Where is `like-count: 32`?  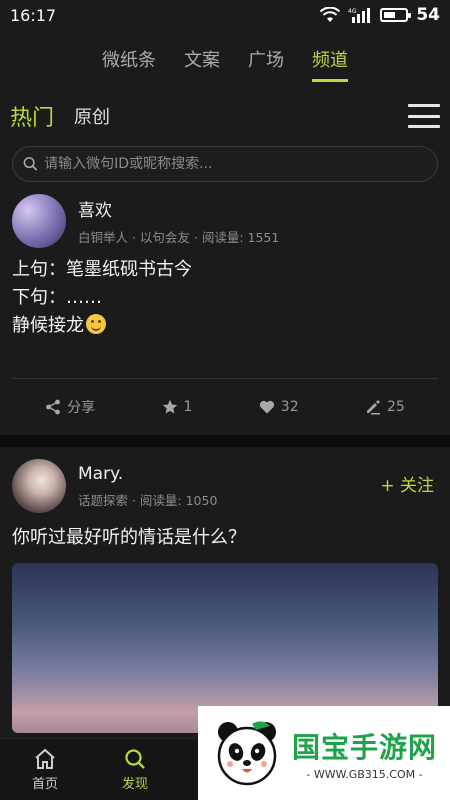 like-count: 32 is located at coordinates (289, 407).